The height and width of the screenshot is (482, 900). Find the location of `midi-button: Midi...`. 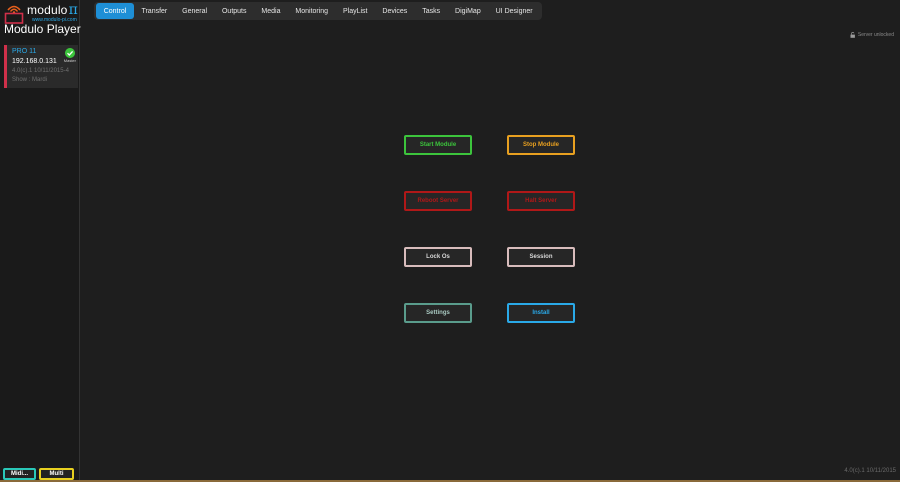

midi-button: Midi... is located at coordinates (19, 474).